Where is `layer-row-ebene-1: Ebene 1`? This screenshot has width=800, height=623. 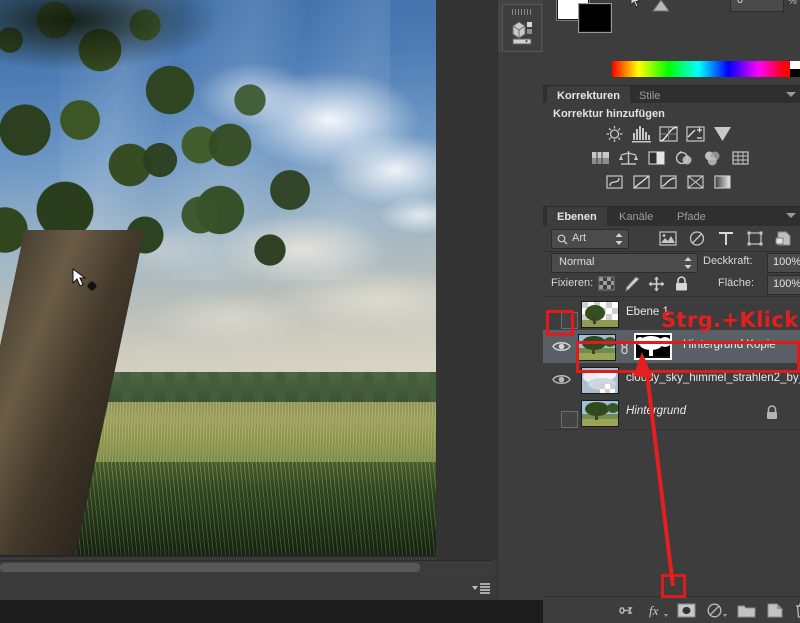 layer-row-ebene-1: Ebene 1 is located at coordinates (671, 314).